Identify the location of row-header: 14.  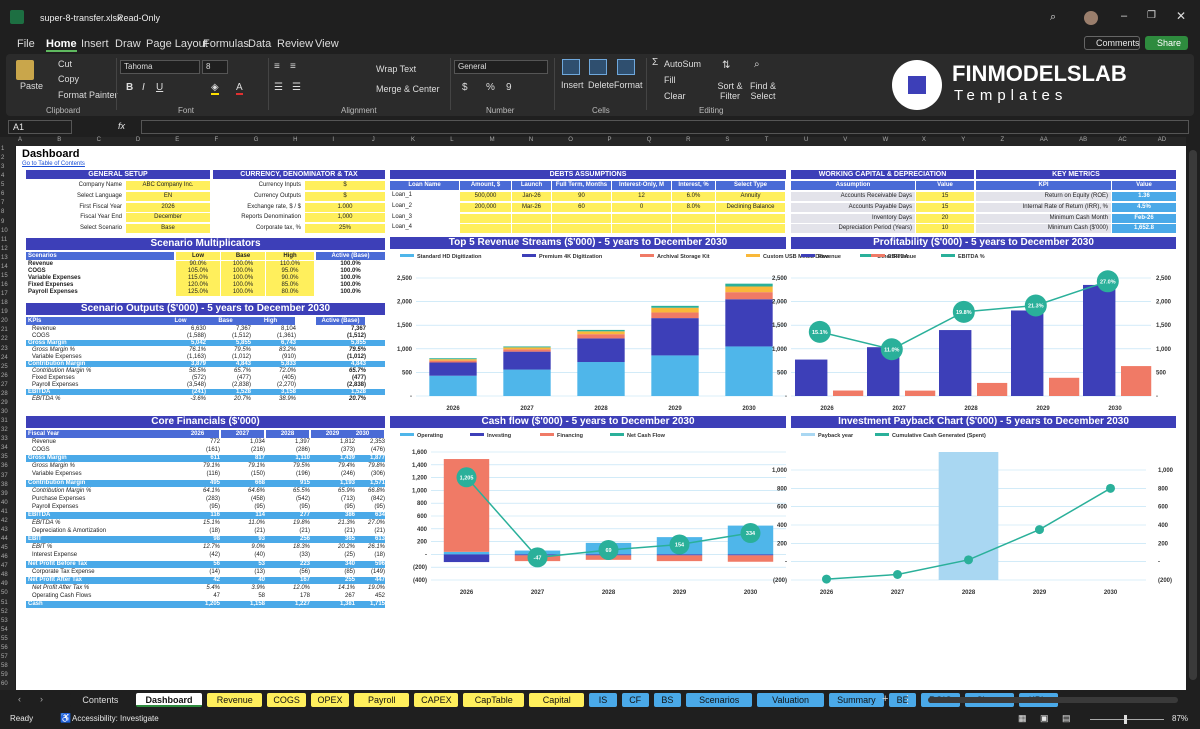
(4, 267).